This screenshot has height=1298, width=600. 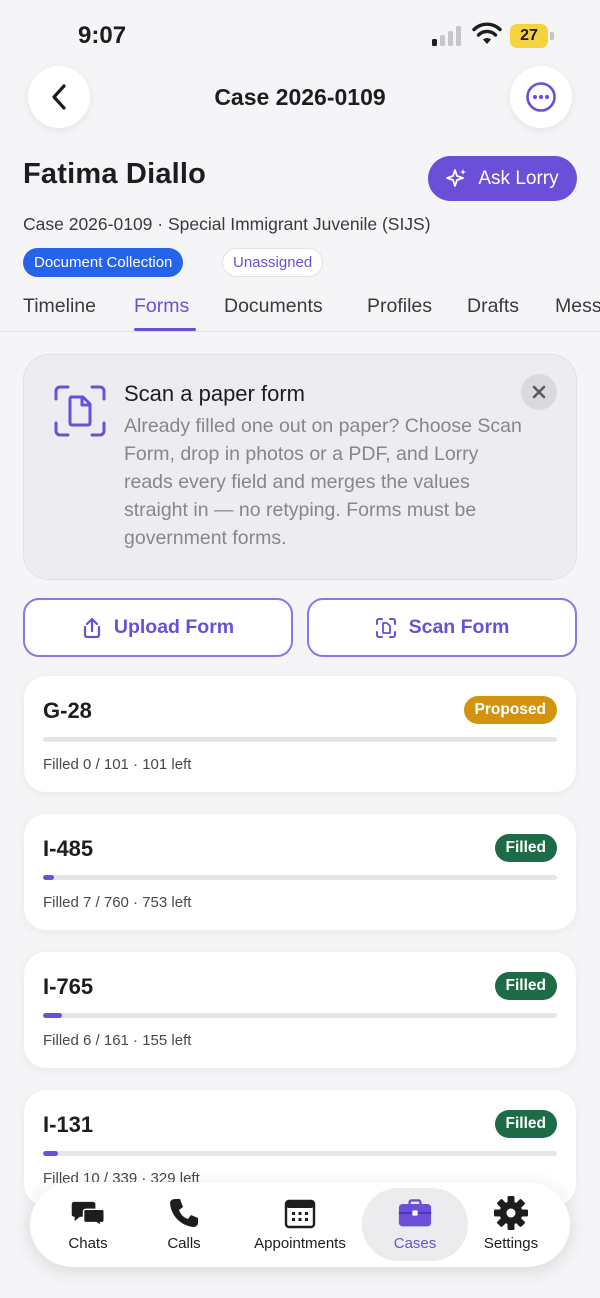 I want to click on tab-drafts: Drafts, so click(x=493, y=306).